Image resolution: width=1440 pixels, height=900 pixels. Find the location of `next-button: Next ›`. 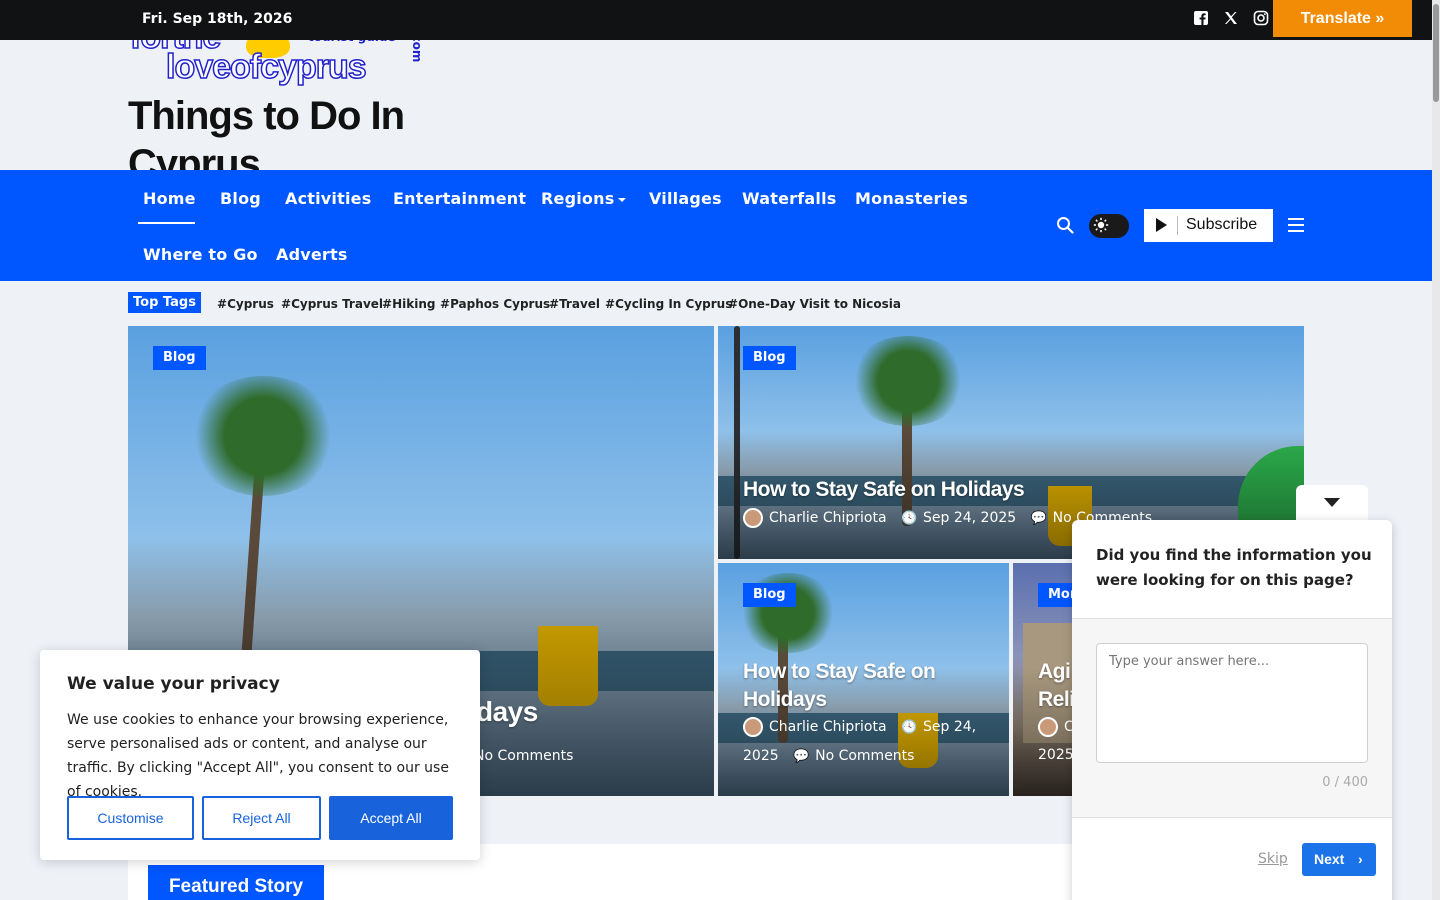

next-button: Next › is located at coordinates (1339, 859).